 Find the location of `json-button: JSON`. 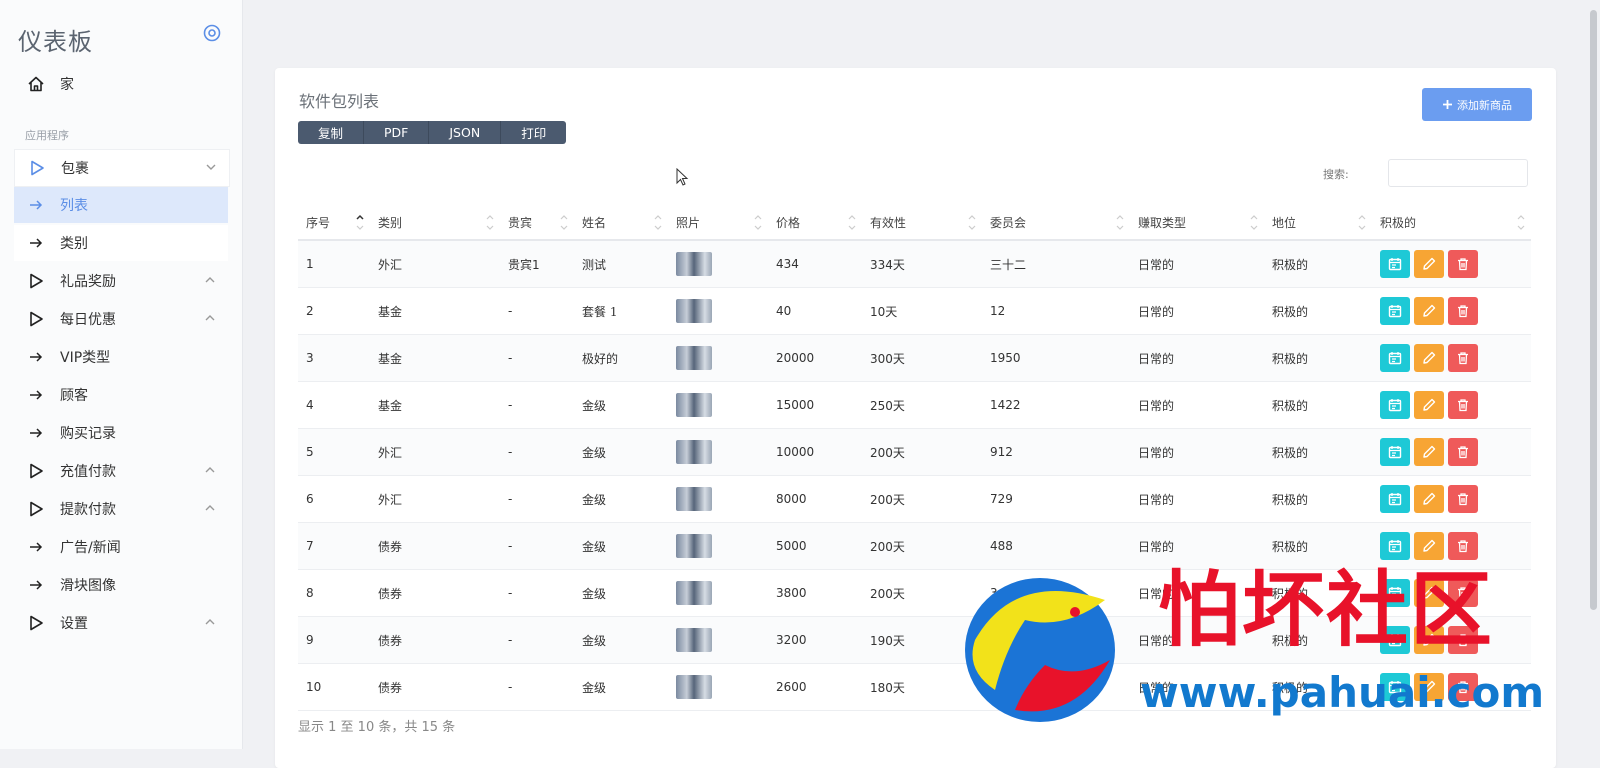

json-button: JSON is located at coordinates (465, 132).